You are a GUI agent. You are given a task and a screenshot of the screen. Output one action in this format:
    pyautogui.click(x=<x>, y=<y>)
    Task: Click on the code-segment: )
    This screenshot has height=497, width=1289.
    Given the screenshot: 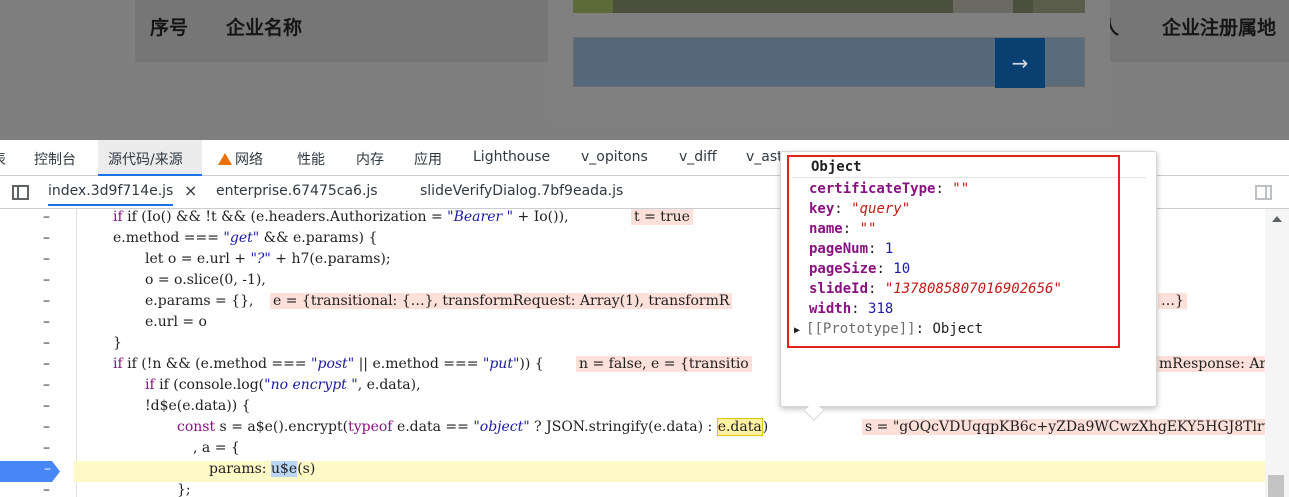 What is the action you would take?
    pyautogui.click(x=765, y=427)
    